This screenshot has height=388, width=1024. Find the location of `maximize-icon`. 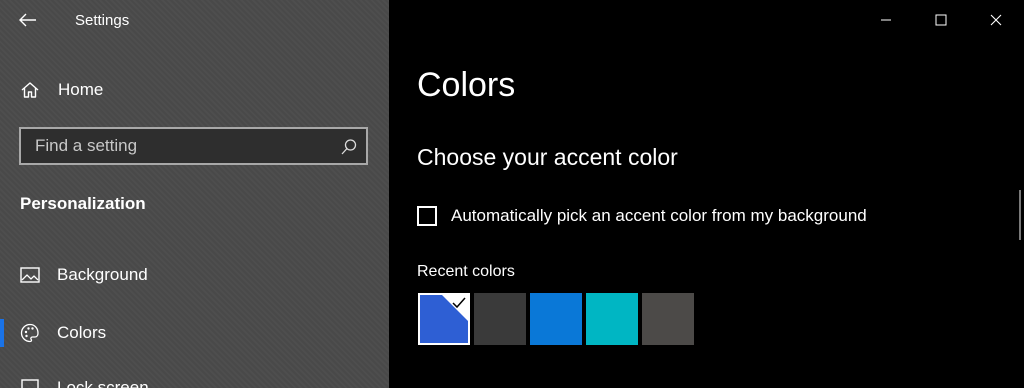

maximize-icon is located at coordinates (941, 20).